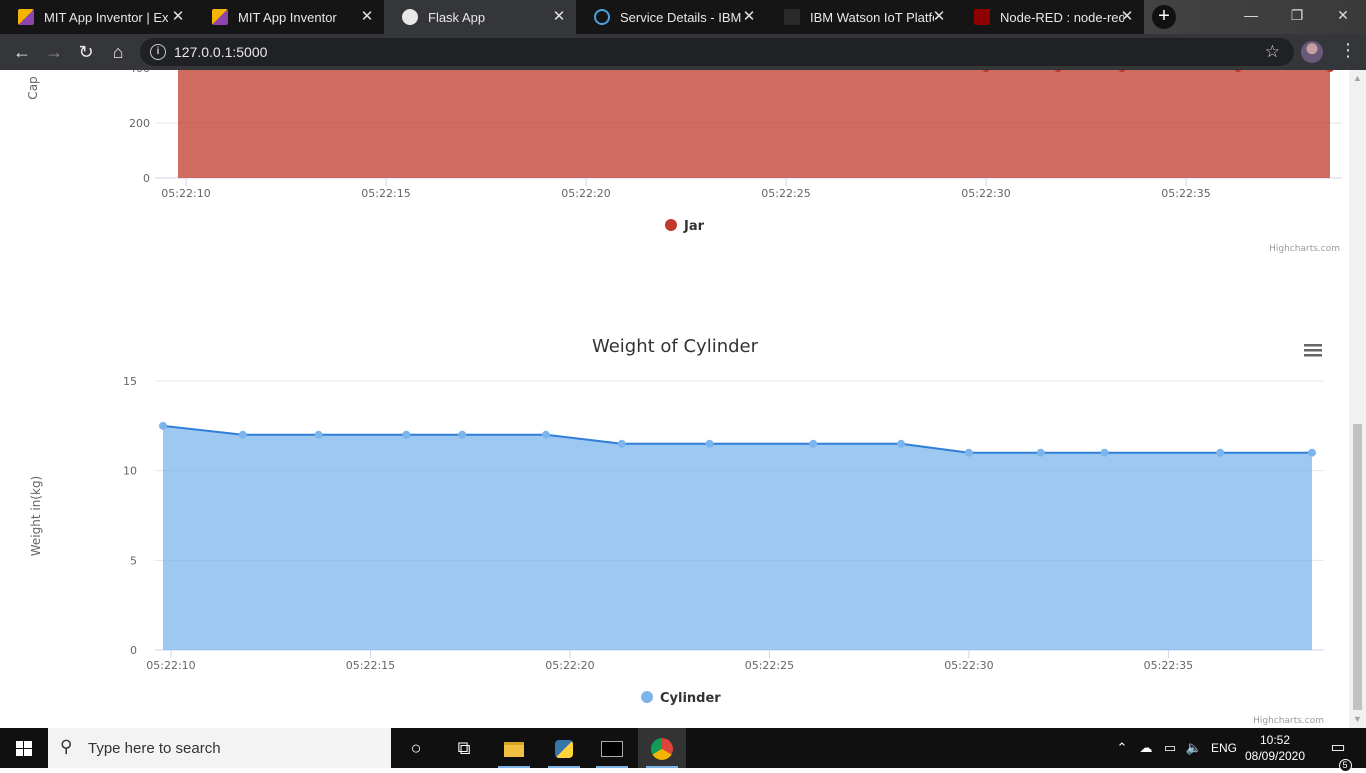  What do you see at coordinates (457, 17) in the screenshot?
I see `tab-title: Flask App` at bounding box center [457, 17].